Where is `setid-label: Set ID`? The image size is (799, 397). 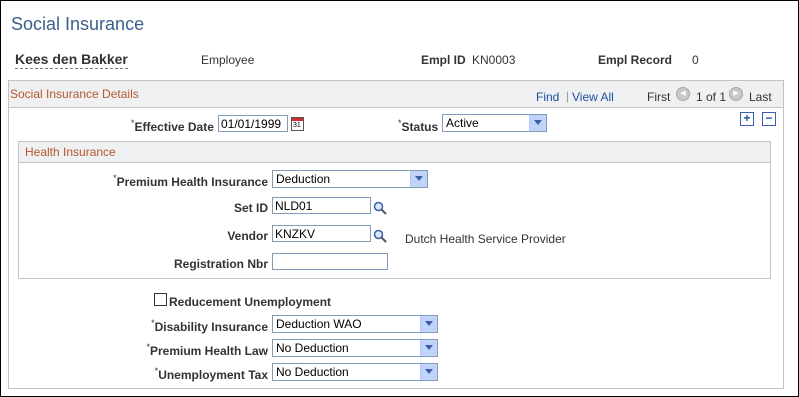
setid-label: Set ID is located at coordinates (250, 208).